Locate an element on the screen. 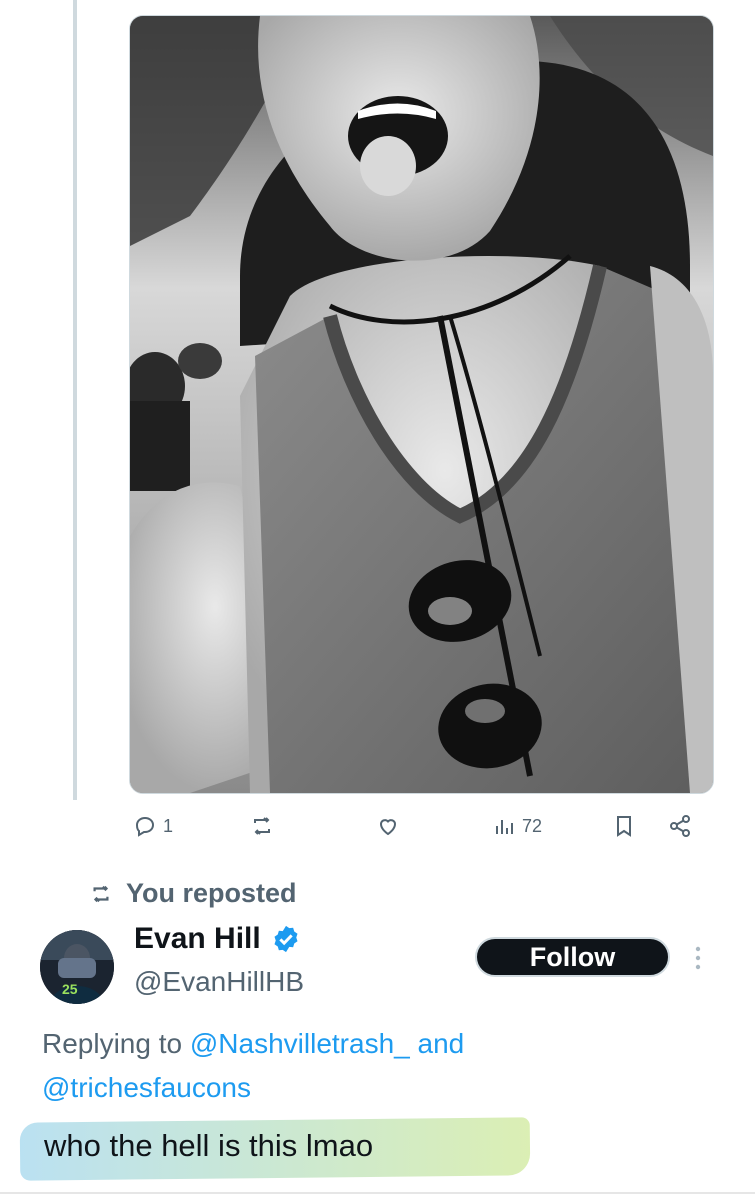  views-icon is located at coordinates (504, 827).